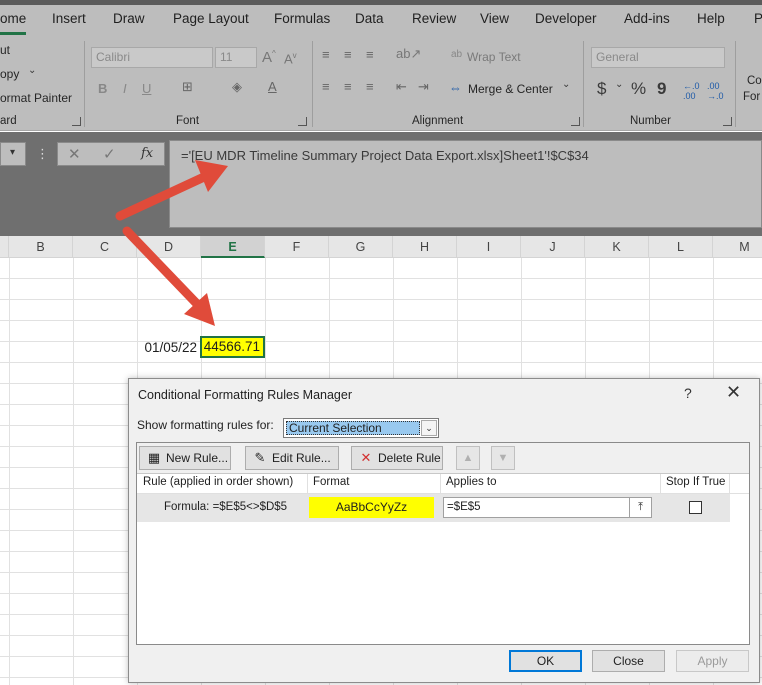  Describe the element at coordinates (510, 89) in the screenshot. I see `merge-center-button: Merge & Center` at that location.